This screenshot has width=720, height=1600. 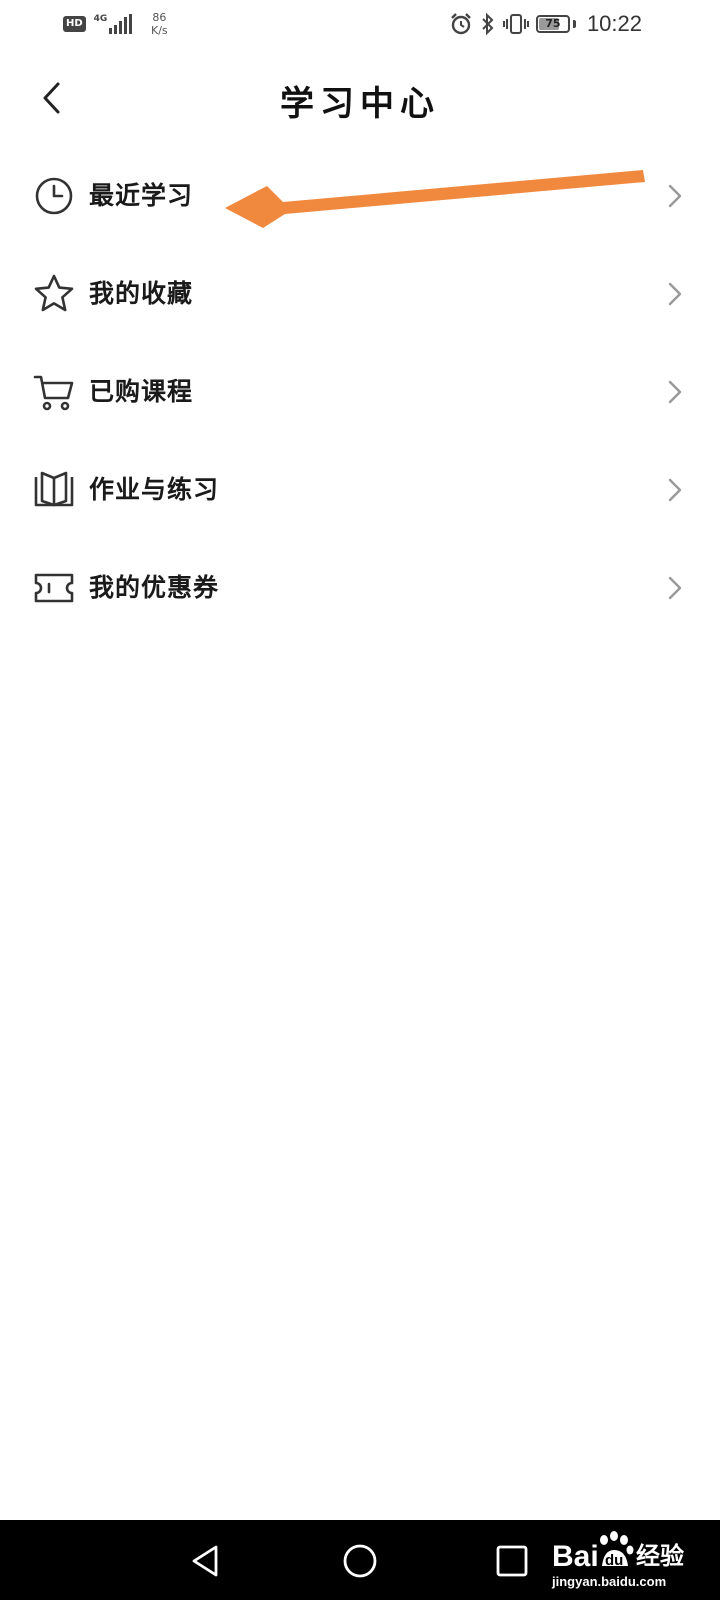 I want to click on menu-item-coupons: 我的优惠券, so click(x=360, y=588).